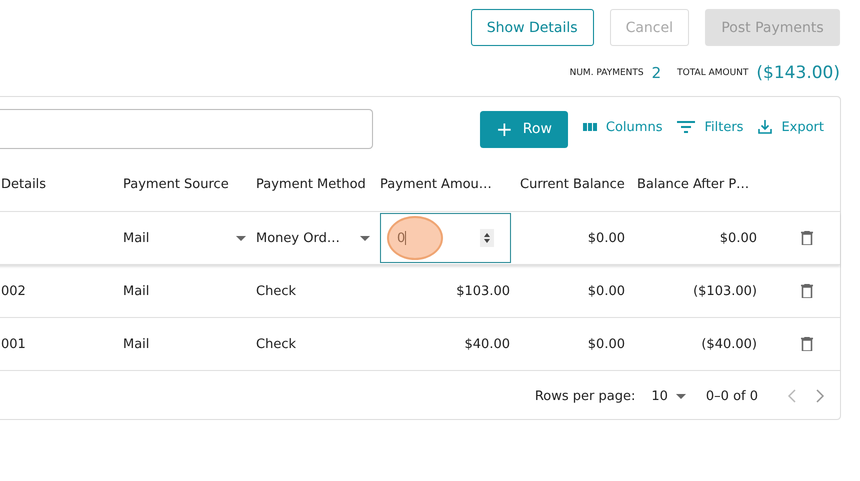 The width and height of the screenshot is (860, 481). Describe the element at coordinates (487, 238) in the screenshot. I see `spinner-icon` at that location.